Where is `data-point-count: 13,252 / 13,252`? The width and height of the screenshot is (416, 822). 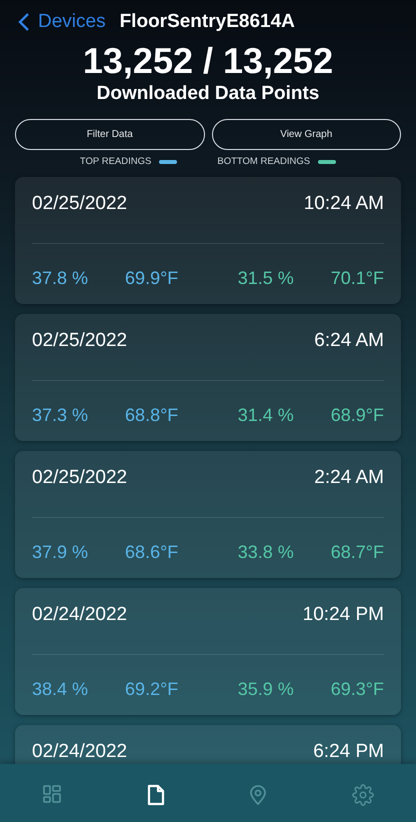 data-point-count: 13,252 / 13,252 is located at coordinates (208, 61).